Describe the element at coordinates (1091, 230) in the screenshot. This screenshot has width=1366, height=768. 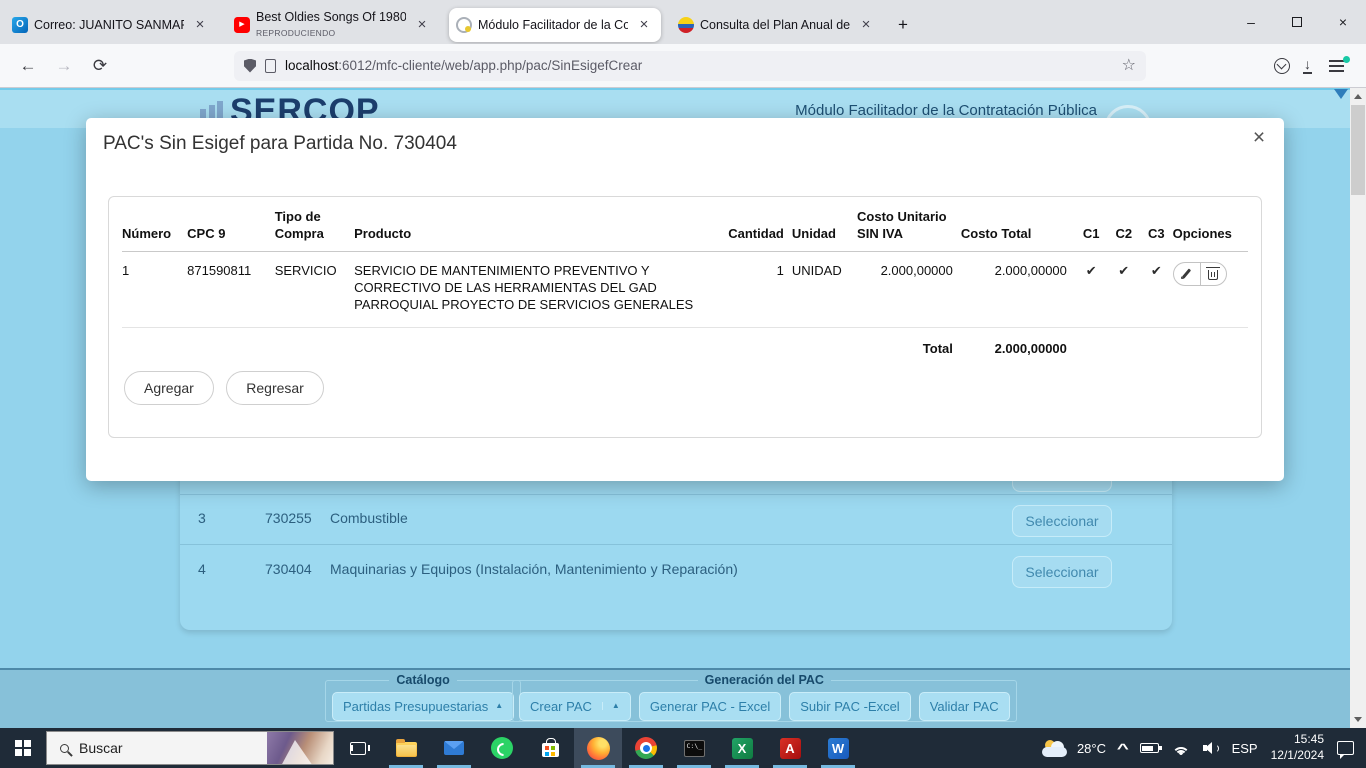
I see `col-header-c1: C1` at that location.